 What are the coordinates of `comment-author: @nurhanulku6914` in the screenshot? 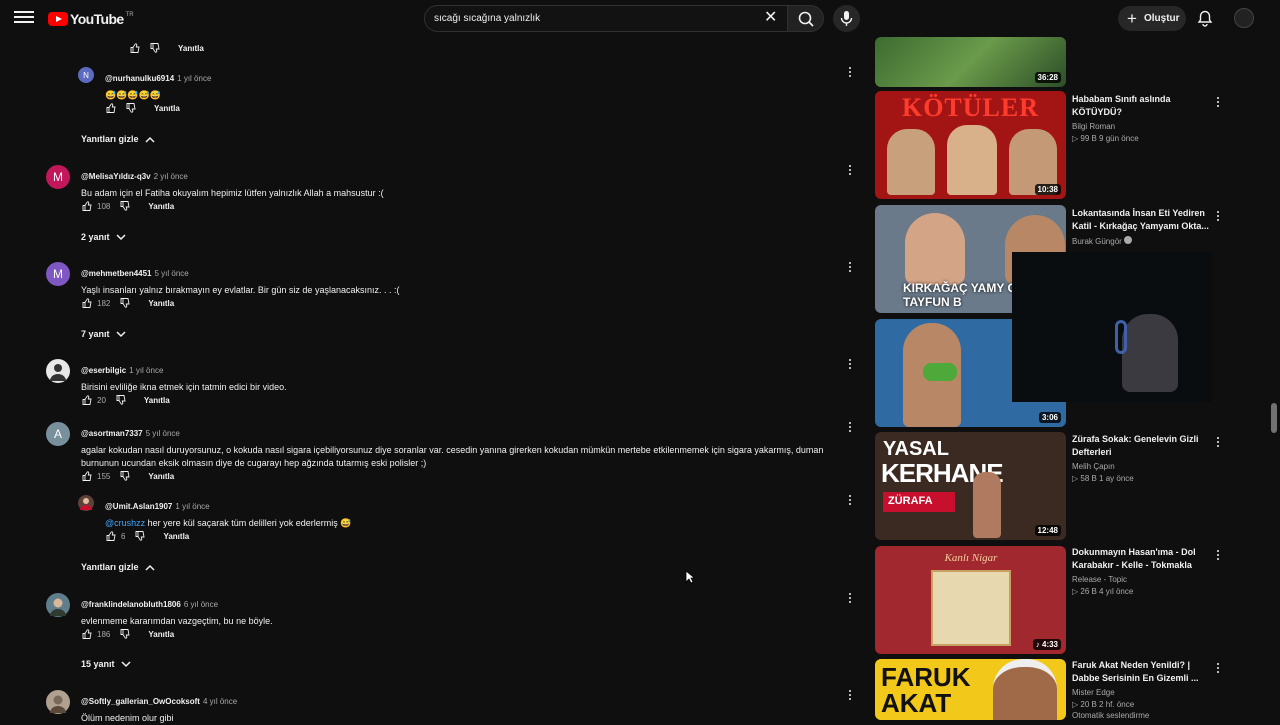 It's located at (139, 78).